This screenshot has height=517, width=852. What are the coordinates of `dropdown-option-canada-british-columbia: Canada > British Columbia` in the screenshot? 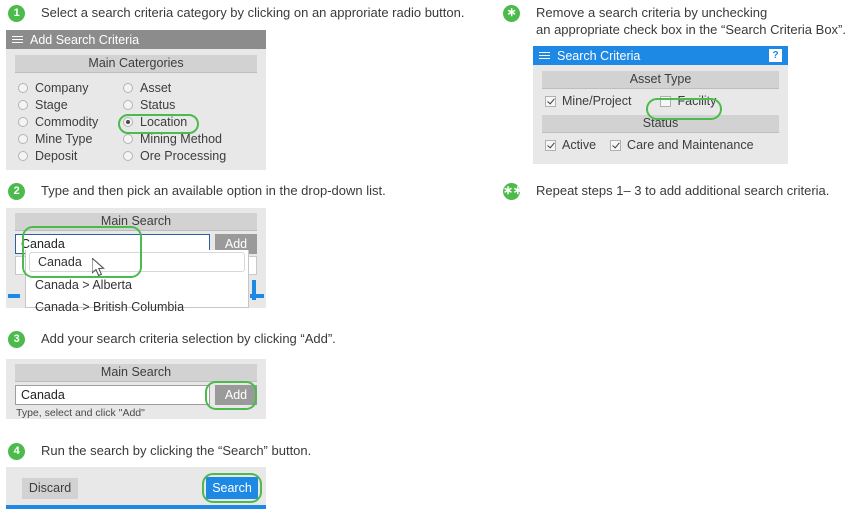 It's located at (137, 307).